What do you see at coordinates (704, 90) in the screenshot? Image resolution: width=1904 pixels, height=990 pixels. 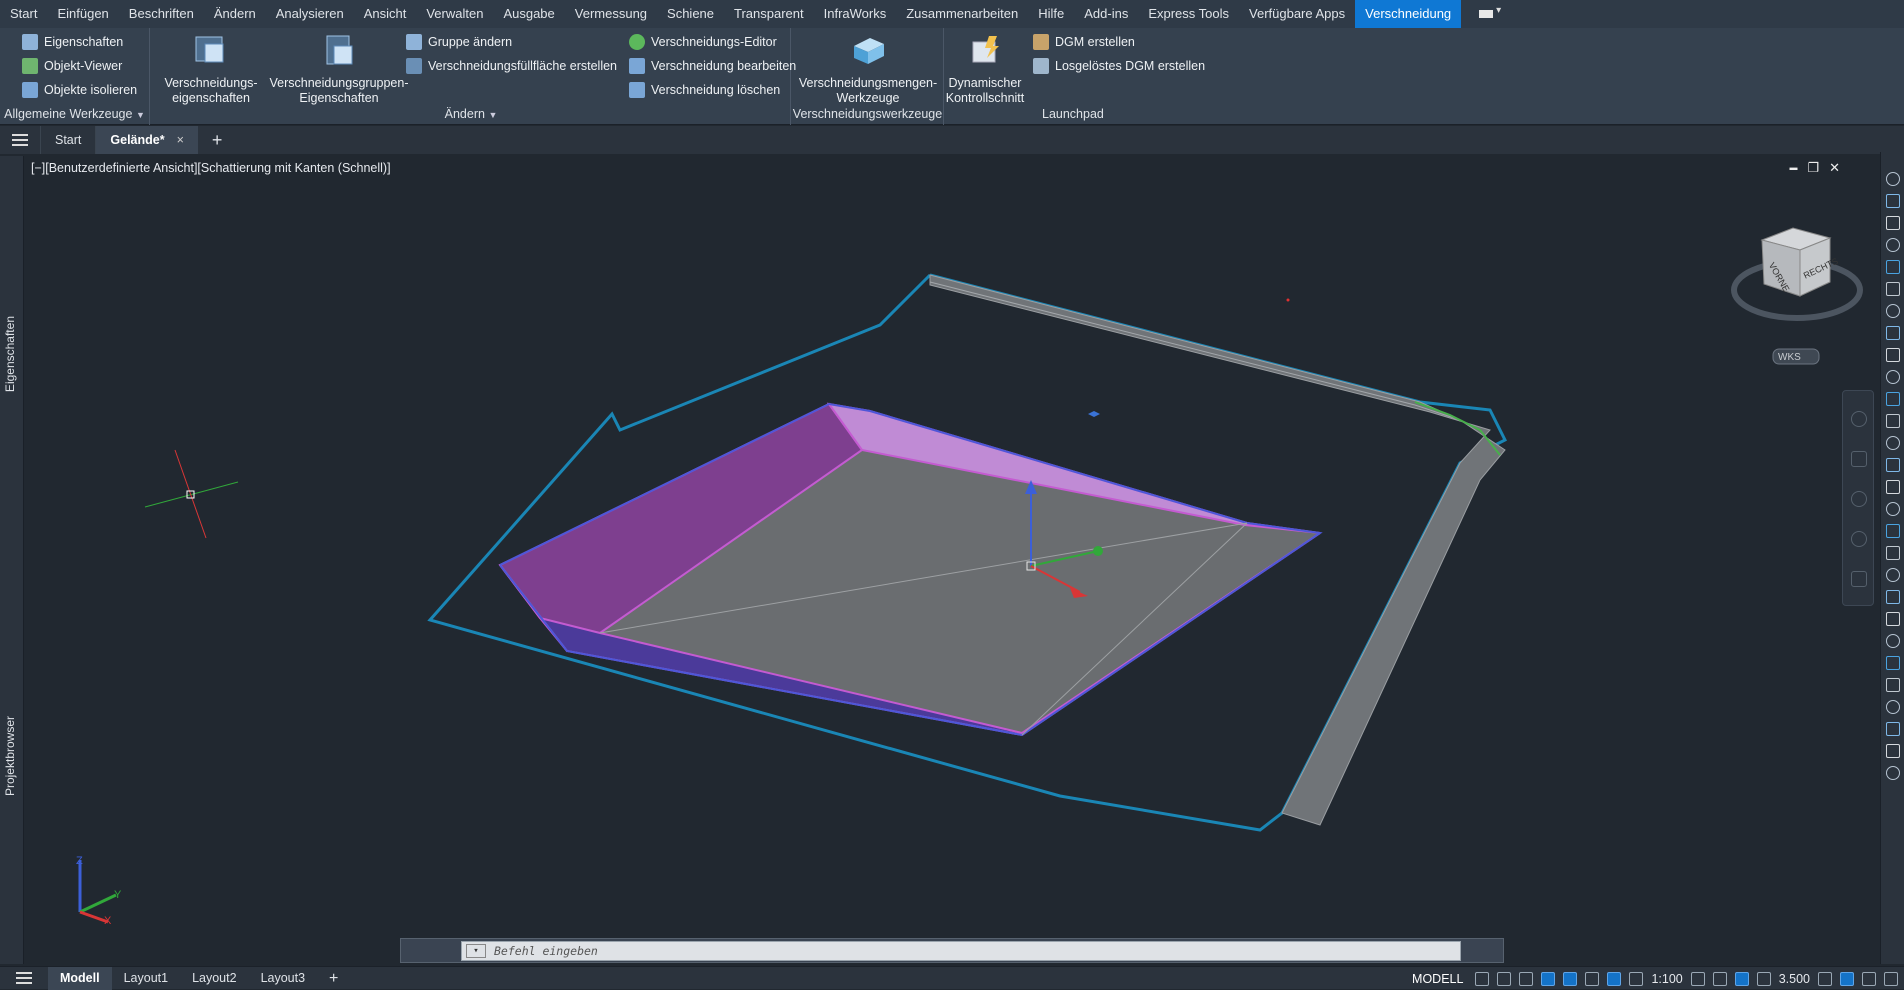 I see `delete-grading-button: Verschneidung löschen` at bounding box center [704, 90].